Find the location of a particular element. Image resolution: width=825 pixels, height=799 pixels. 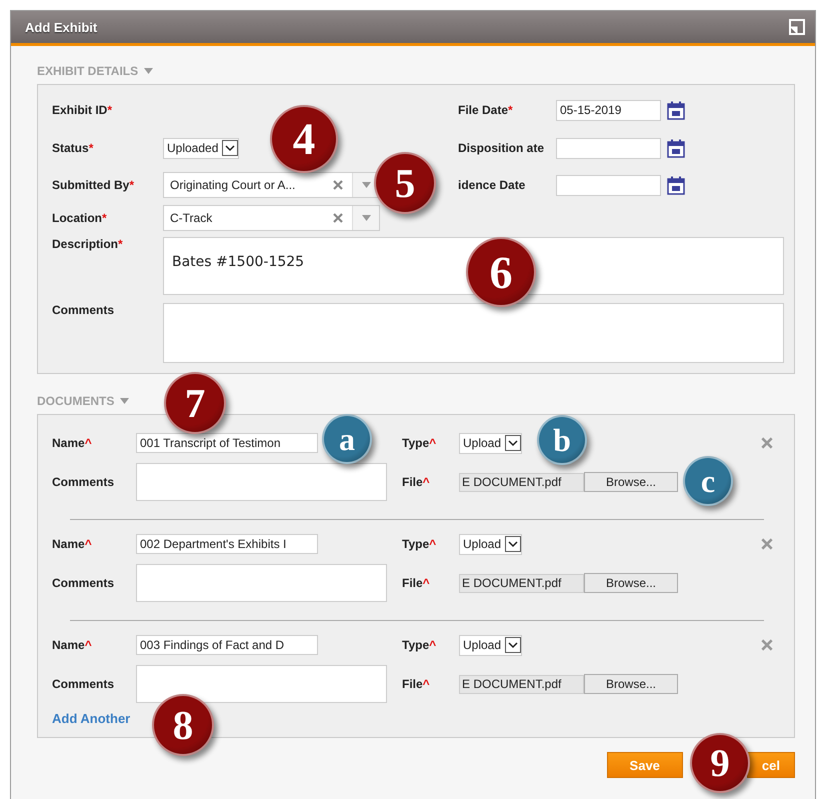

restore-icon is located at coordinates (797, 27).